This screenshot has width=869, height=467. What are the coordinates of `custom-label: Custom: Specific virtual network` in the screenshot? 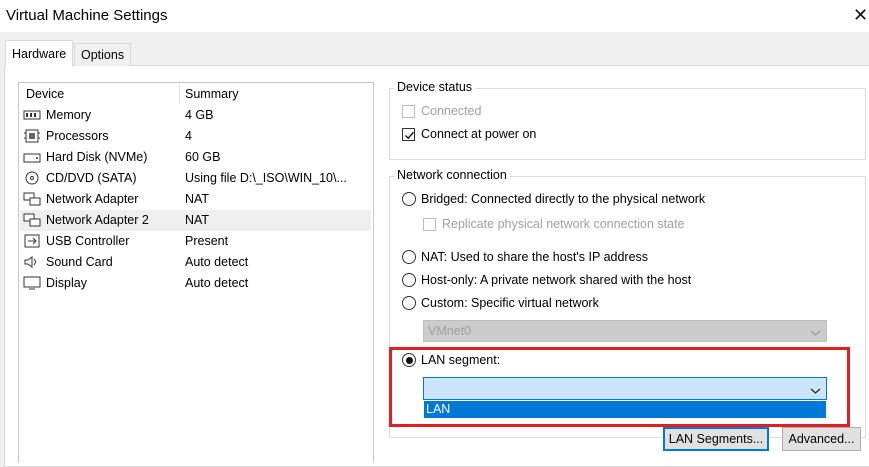 It's located at (510, 303).